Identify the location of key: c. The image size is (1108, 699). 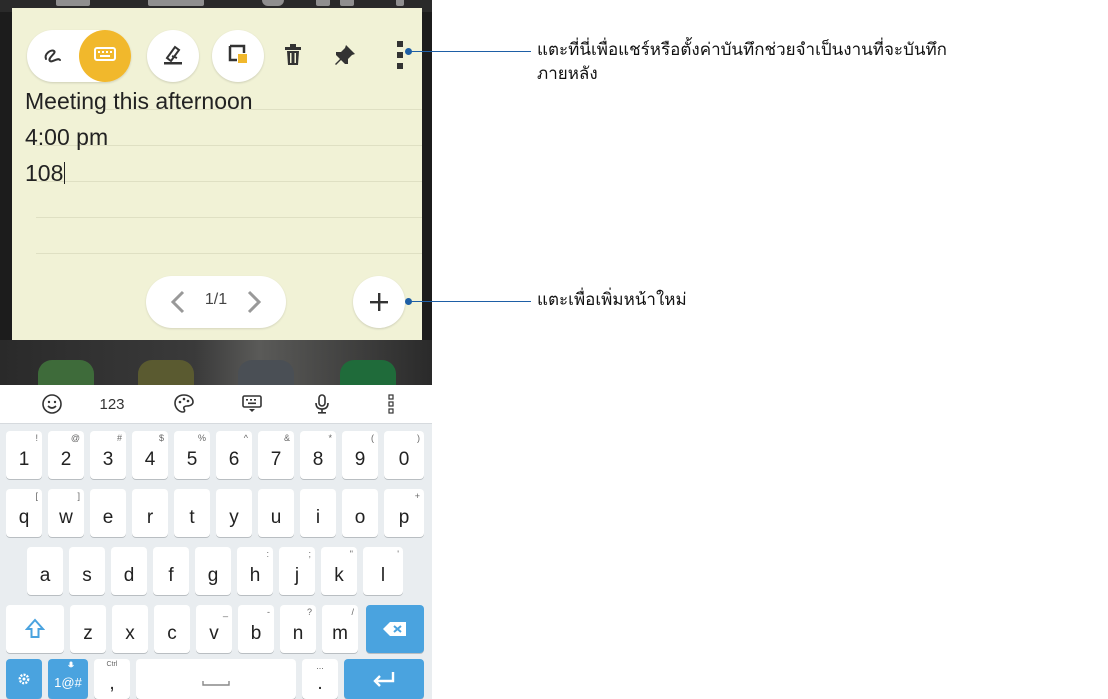
(172, 629).